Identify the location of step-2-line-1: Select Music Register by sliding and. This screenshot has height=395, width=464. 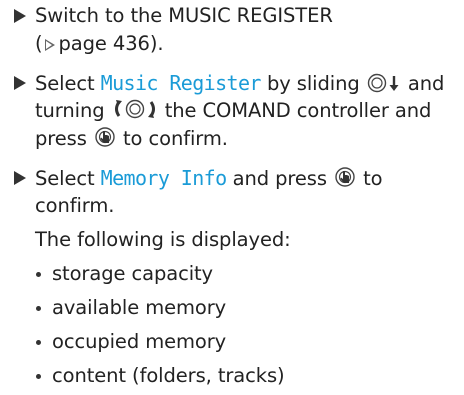
(239, 83).